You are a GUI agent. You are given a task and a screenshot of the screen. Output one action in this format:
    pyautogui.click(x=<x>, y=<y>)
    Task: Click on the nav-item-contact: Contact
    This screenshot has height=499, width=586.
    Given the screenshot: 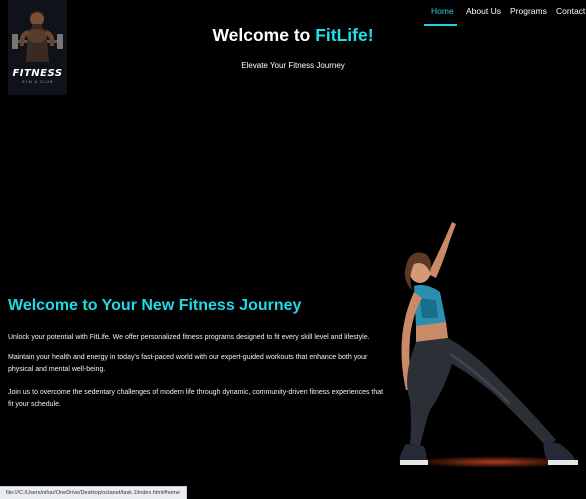 What is the action you would take?
    pyautogui.click(x=570, y=11)
    